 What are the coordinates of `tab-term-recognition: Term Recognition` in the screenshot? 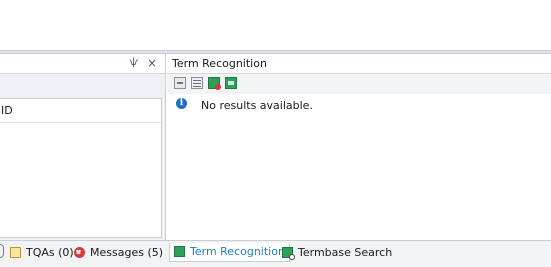 It's located at (229, 252).